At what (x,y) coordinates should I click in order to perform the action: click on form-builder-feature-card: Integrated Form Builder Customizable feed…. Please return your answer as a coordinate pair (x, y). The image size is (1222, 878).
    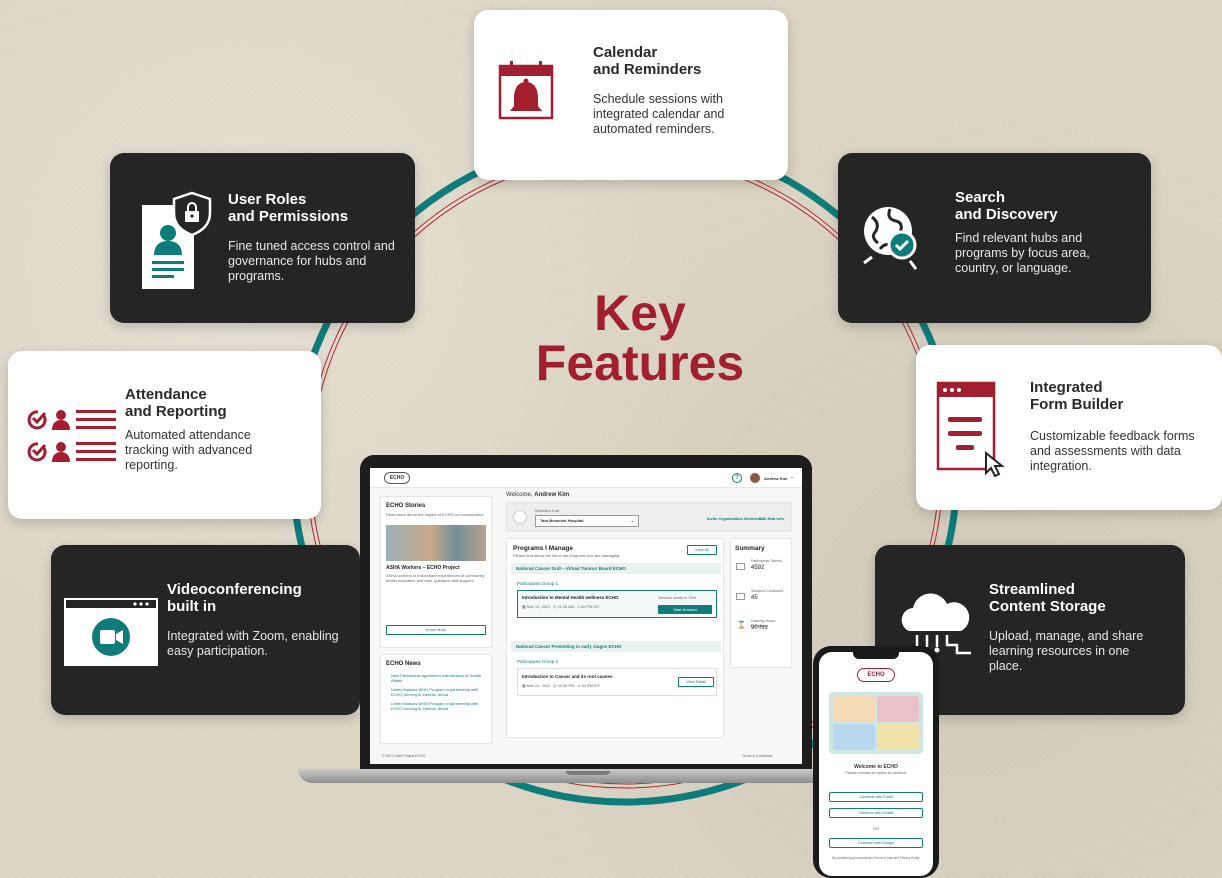
    Looking at the image, I should click on (1069, 427).